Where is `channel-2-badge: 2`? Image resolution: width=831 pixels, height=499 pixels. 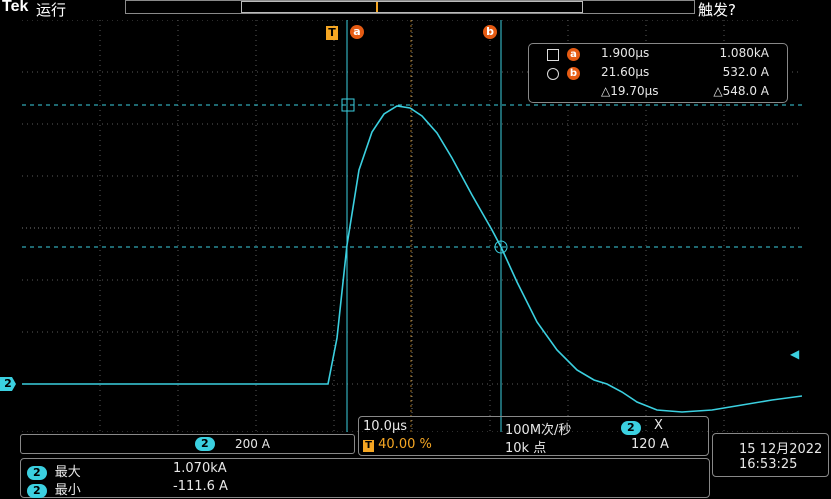
channel-2-badge: 2 is located at coordinates (205, 444).